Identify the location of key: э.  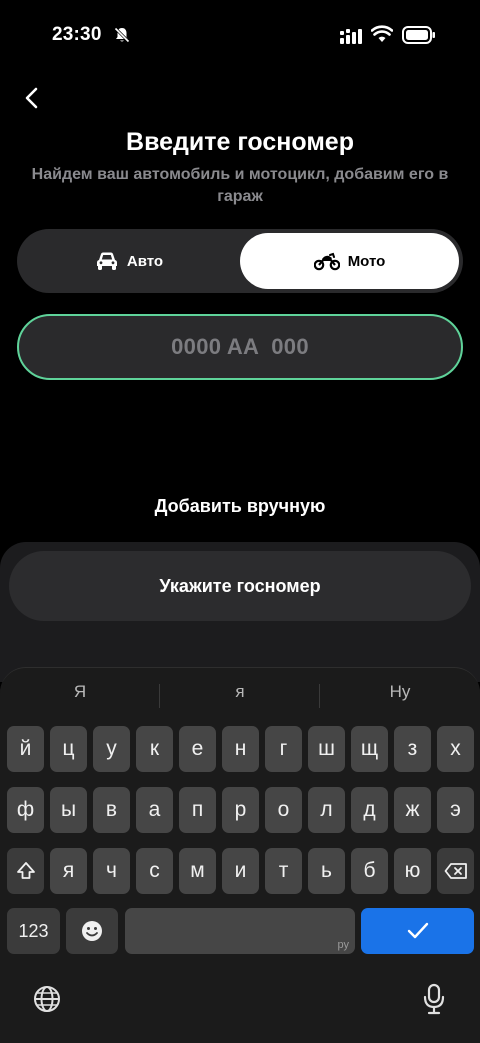
(455, 810).